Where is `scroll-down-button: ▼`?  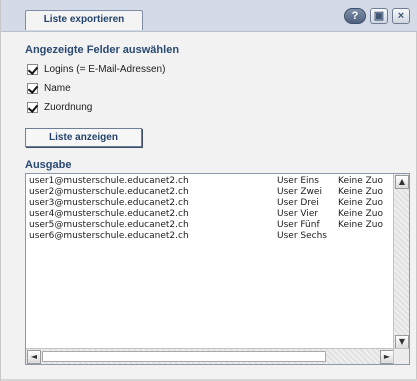
scroll-down-button: ▼ is located at coordinates (402, 342).